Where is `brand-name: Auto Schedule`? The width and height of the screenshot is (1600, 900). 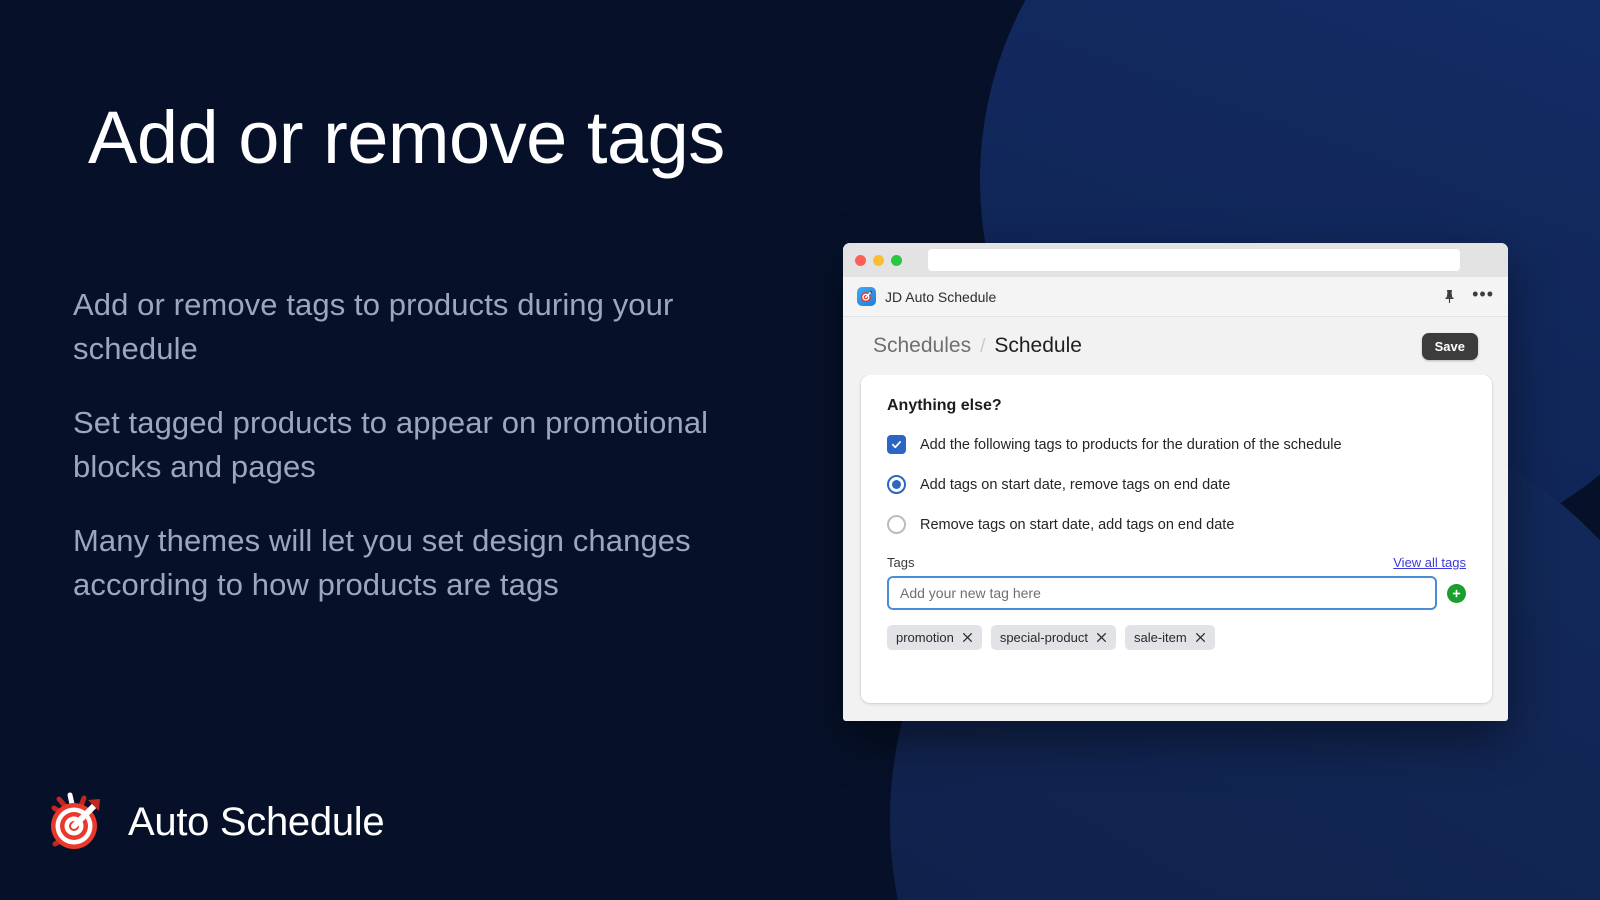
brand-name: Auto Schedule is located at coordinates (256, 821).